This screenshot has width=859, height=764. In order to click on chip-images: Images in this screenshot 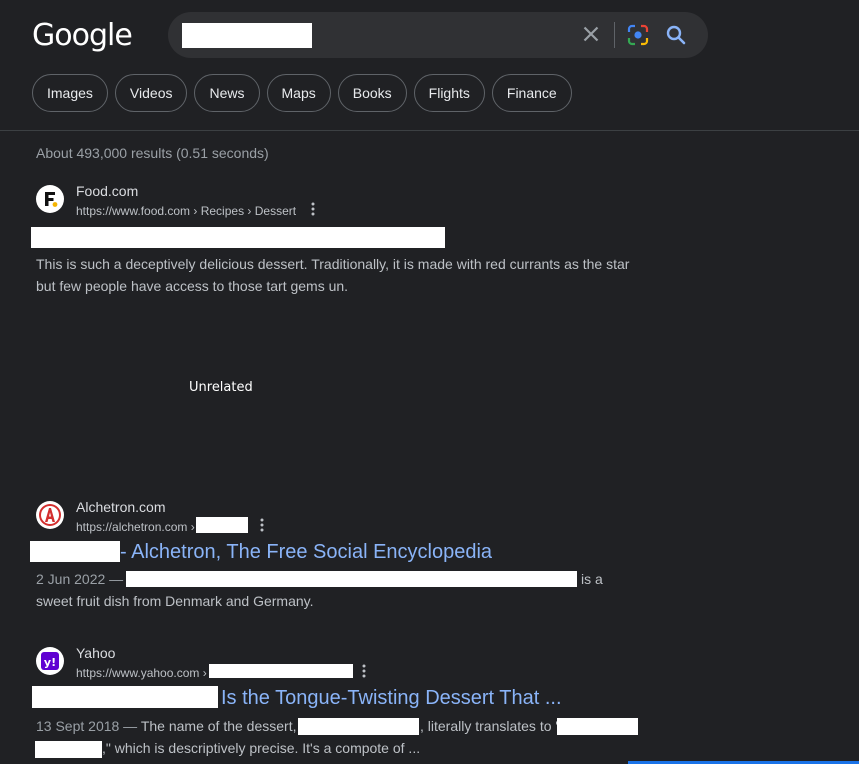, I will do `click(70, 93)`.